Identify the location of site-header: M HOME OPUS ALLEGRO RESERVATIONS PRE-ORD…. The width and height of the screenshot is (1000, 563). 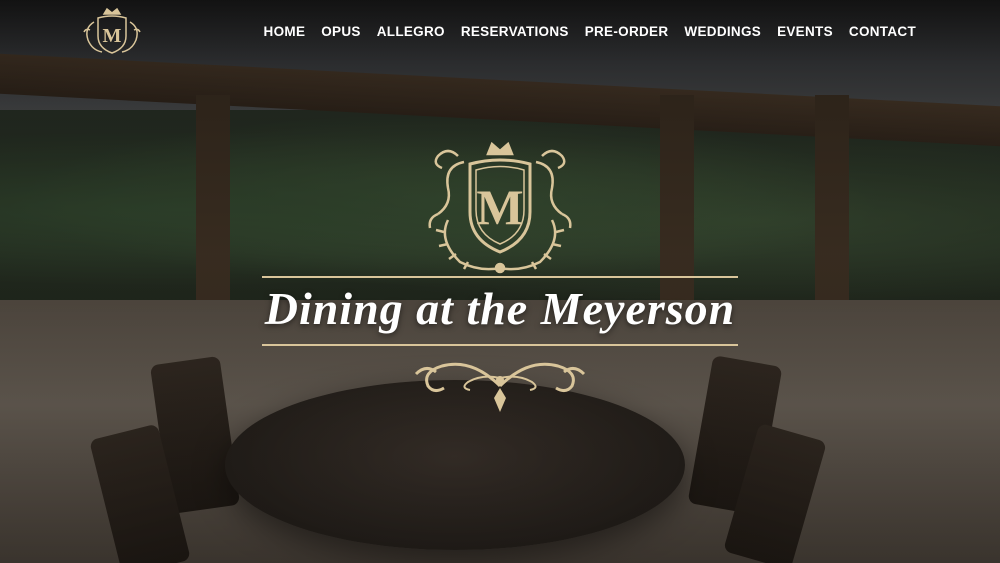
(500, 32).